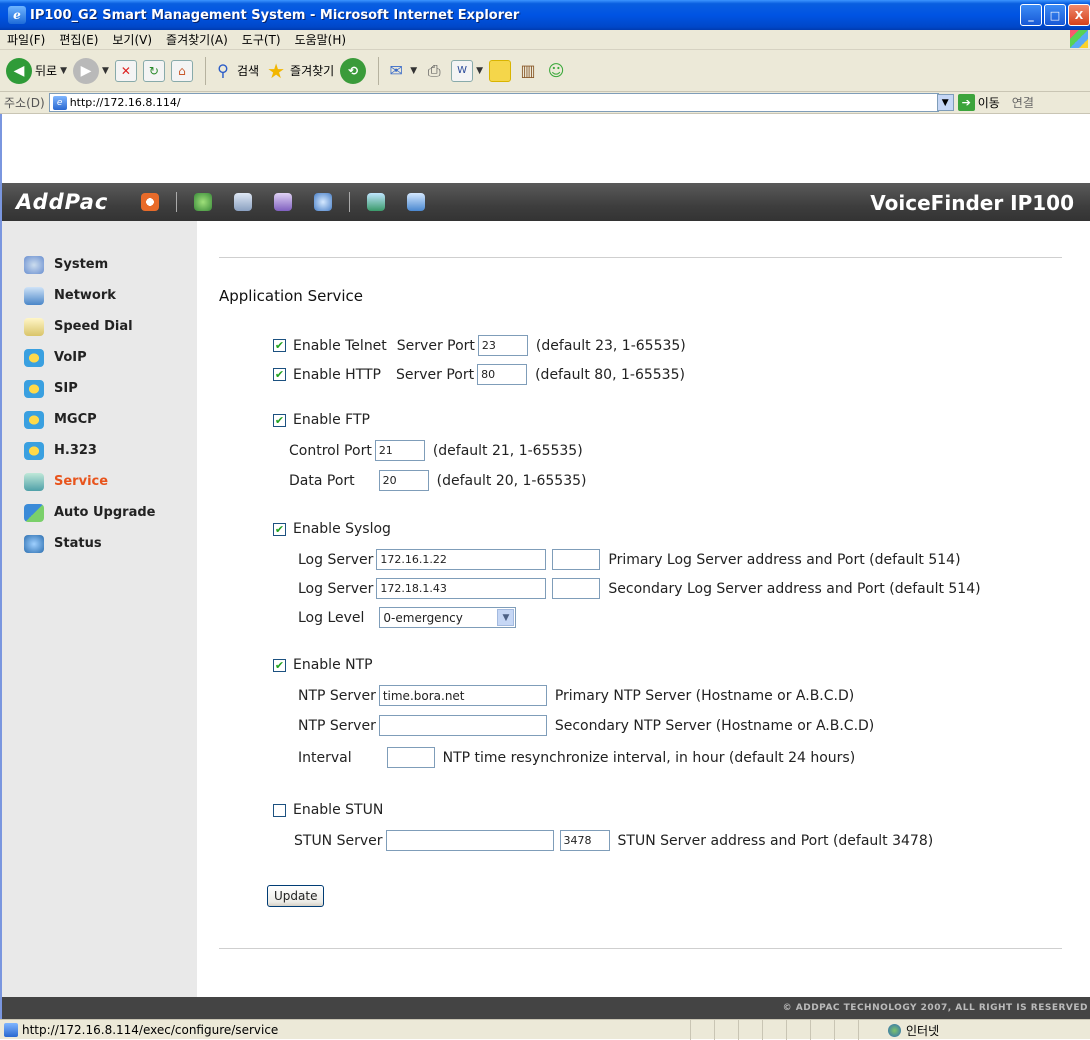 The width and height of the screenshot is (1090, 1040). What do you see at coordinates (299, 71) in the screenshot?
I see `favorites-button: ★ 즐겨찾기` at bounding box center [299, 71].